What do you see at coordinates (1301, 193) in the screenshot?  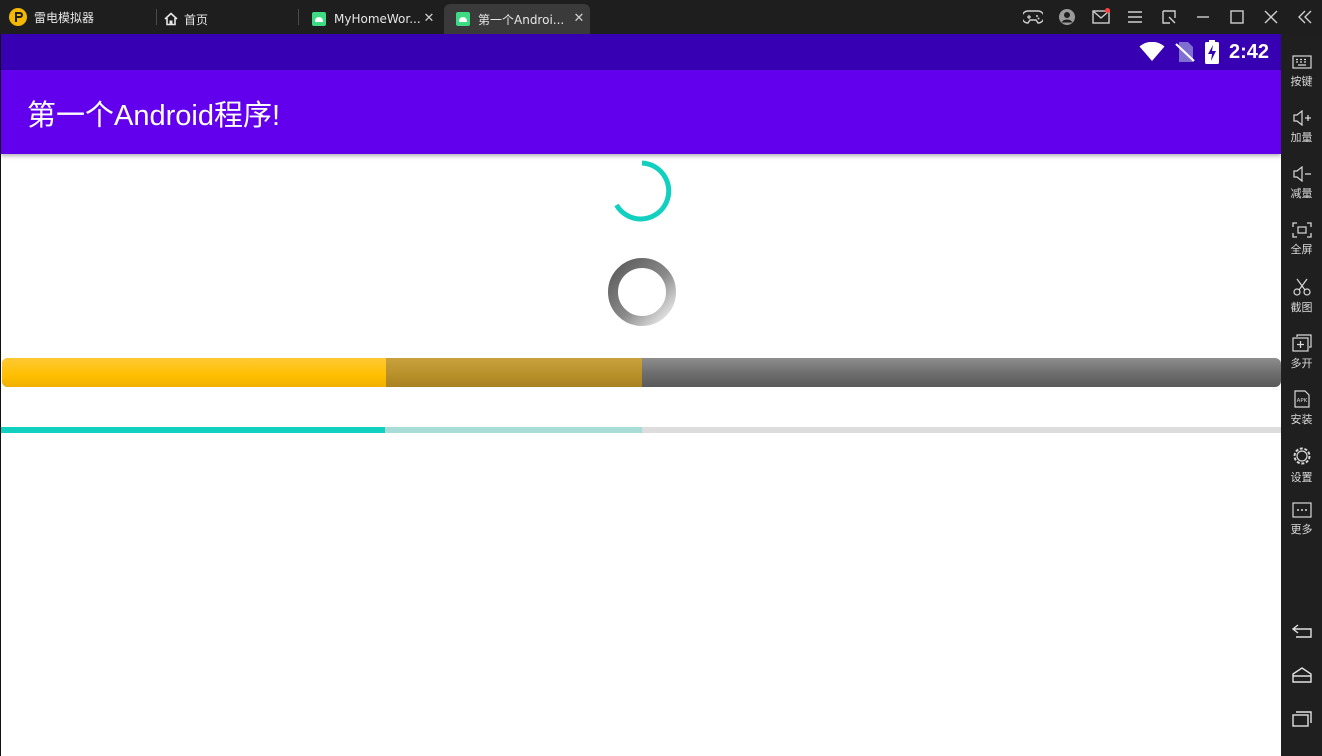 I see `sidebar-item-label: 减量` at bounding box center [1301, 193].